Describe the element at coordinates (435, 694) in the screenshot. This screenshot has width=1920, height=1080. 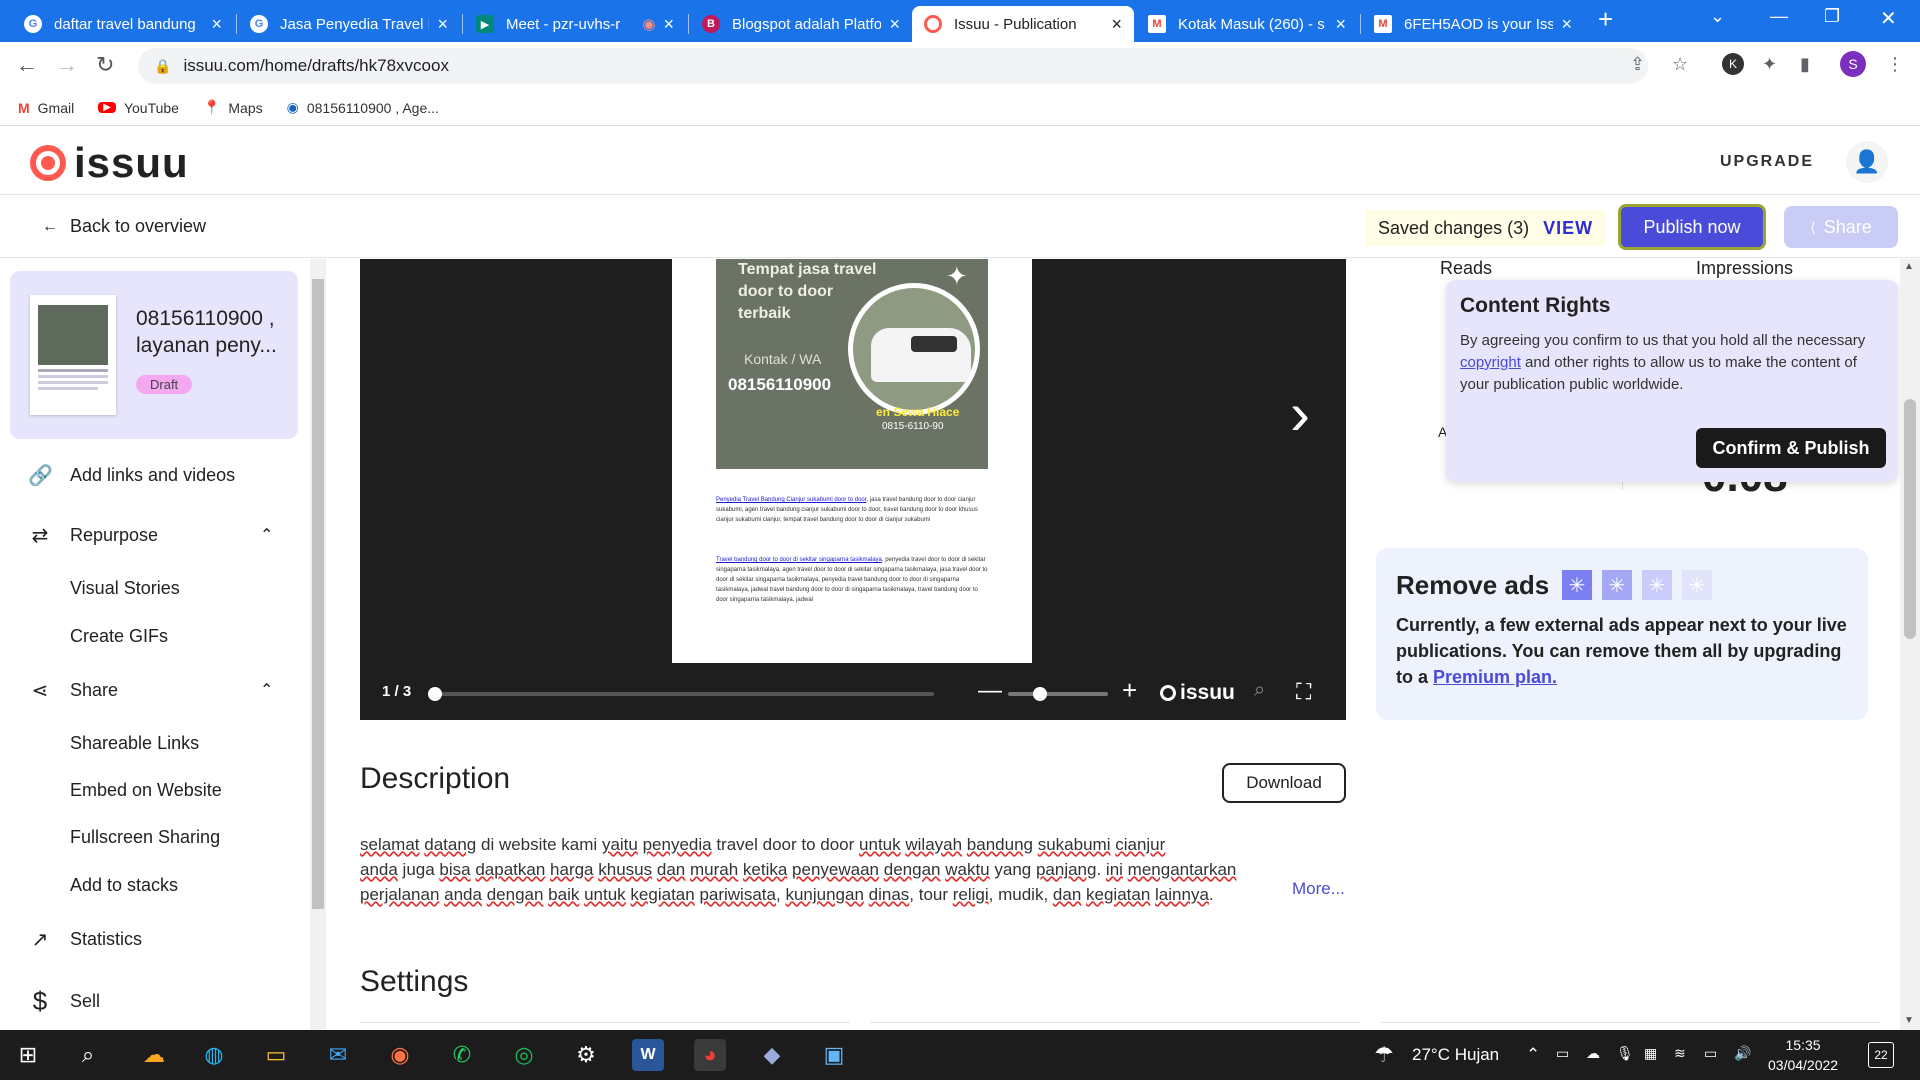
I see `progress-knob` at that location.